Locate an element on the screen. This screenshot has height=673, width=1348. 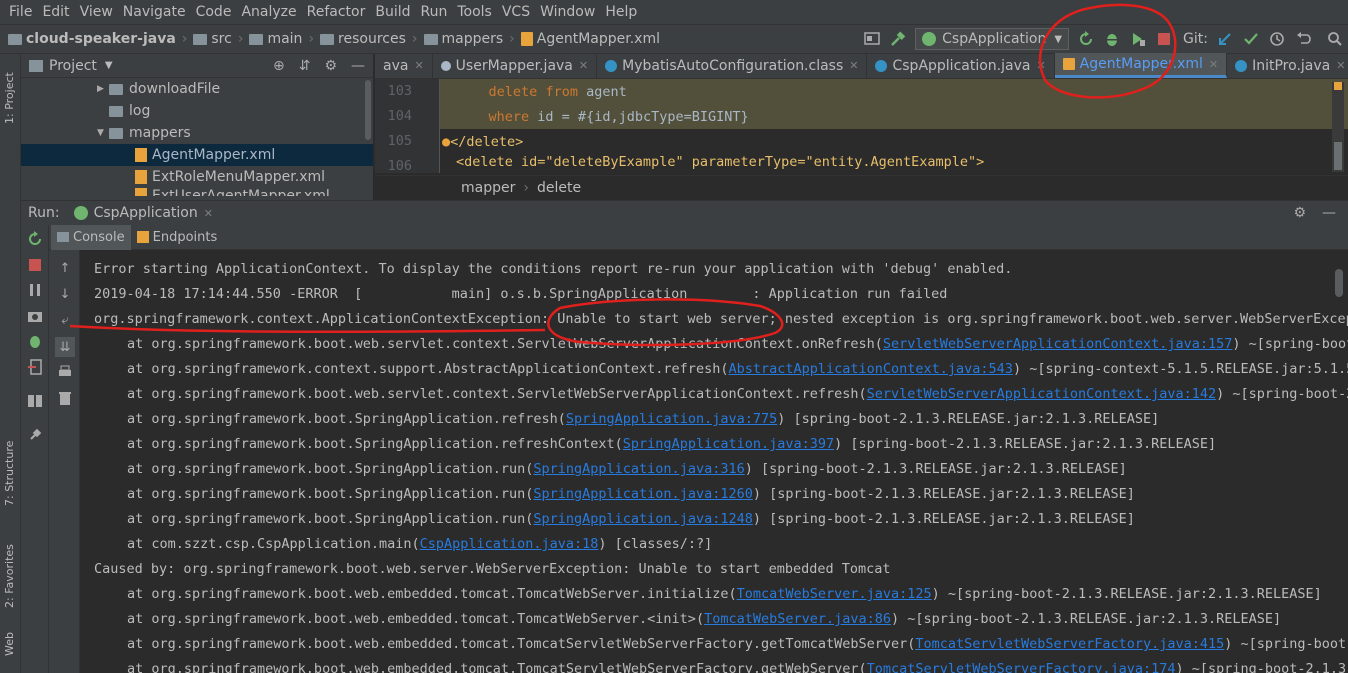
menu-navigate: Navigate is located at coordinates (154, 12).